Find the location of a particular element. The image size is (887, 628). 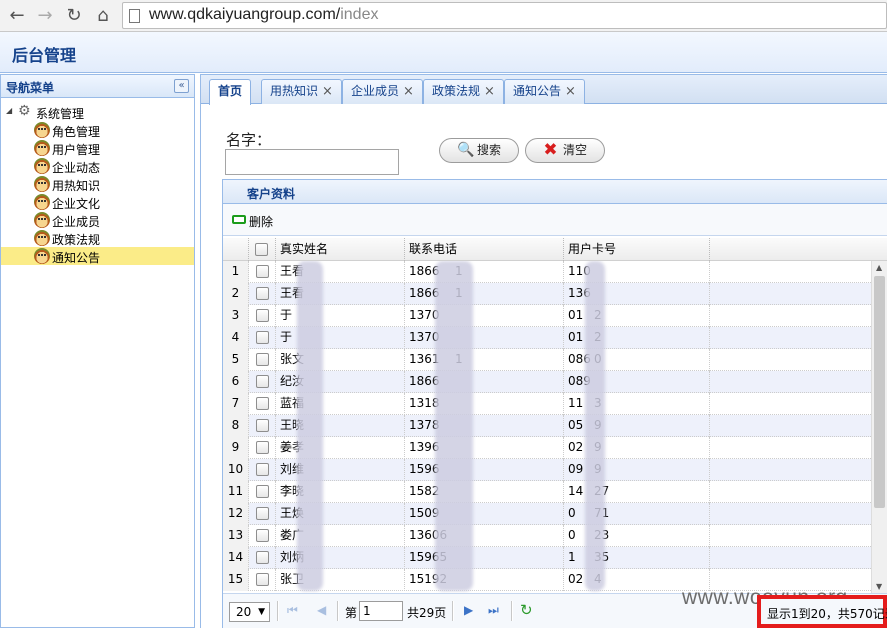

sidebar-item-user-management: 用户管理 is located at coordinates (97, 148).